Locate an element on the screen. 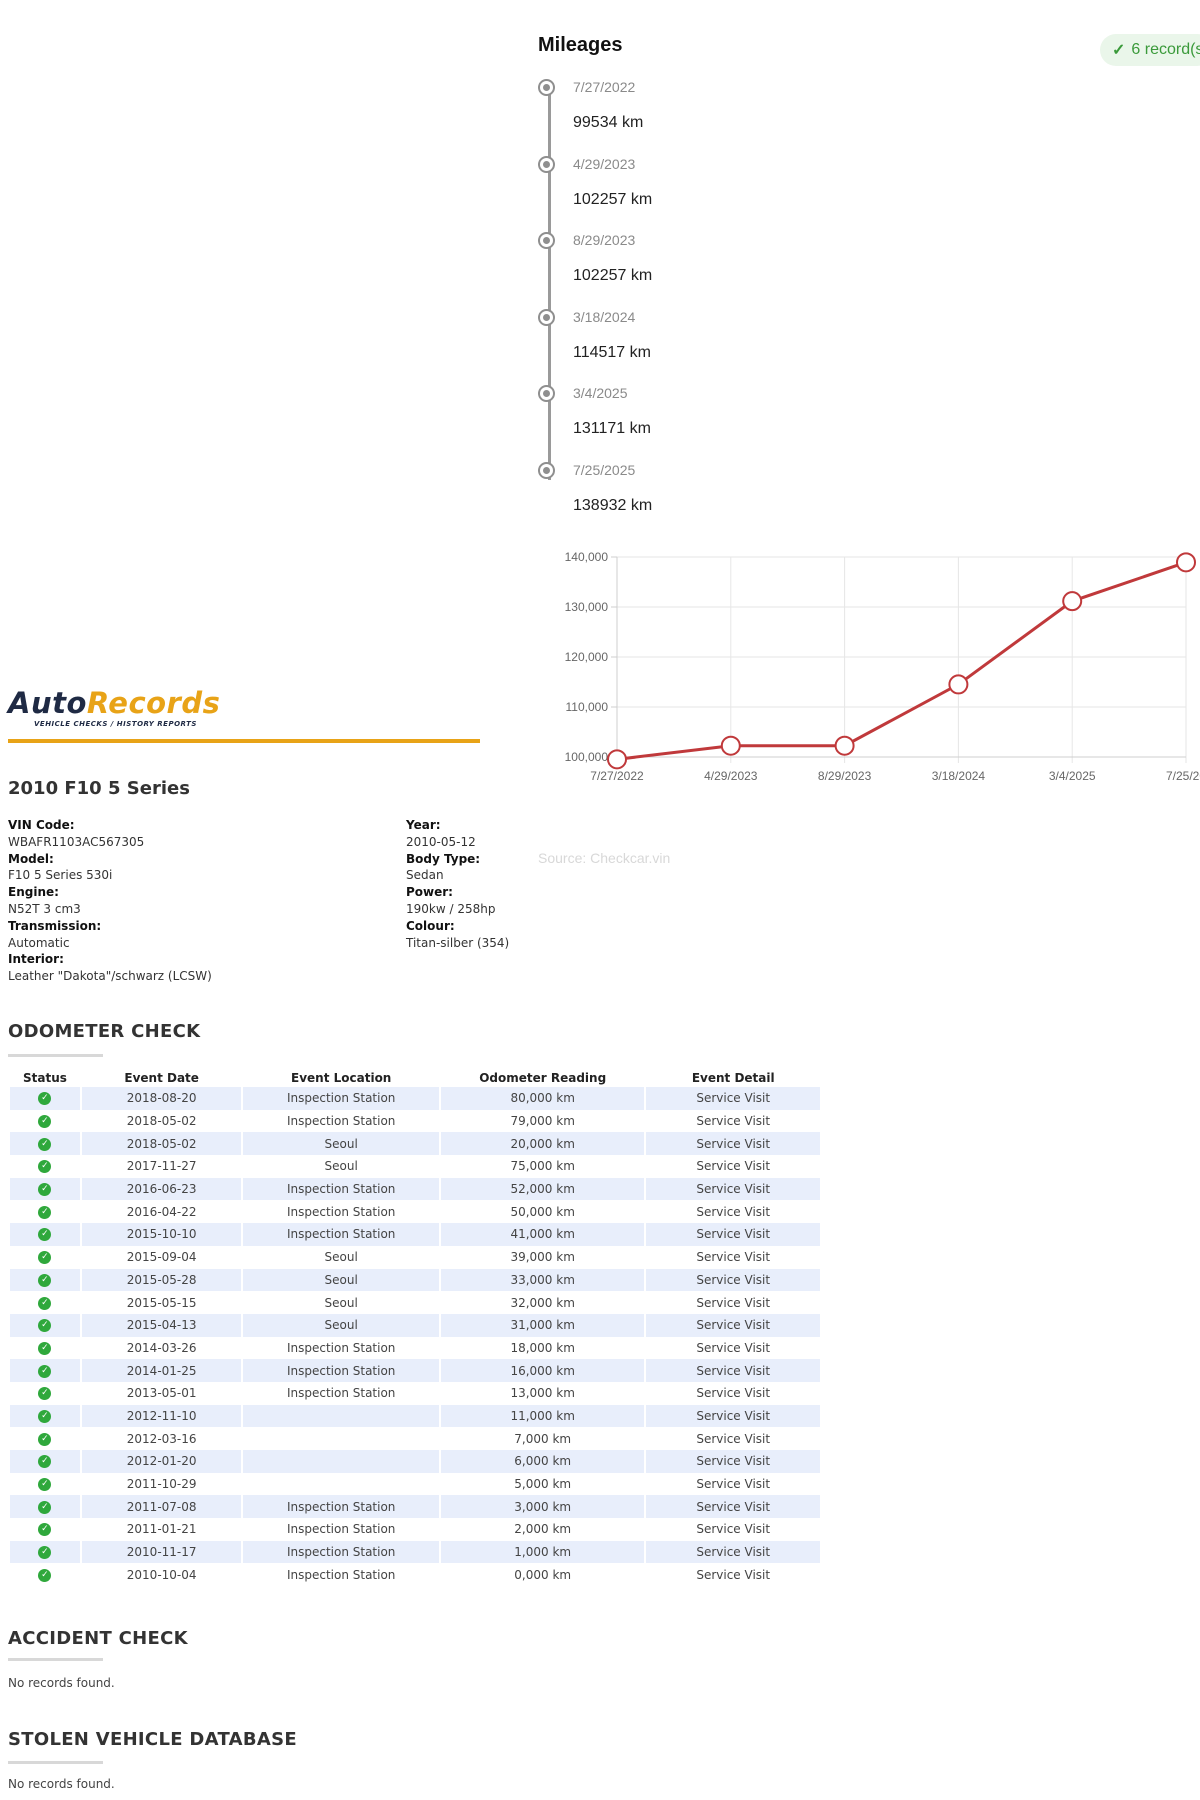  spec-value: Leather "Dakota"/schwarz (LCSW) is located at coordinates (110, 976).